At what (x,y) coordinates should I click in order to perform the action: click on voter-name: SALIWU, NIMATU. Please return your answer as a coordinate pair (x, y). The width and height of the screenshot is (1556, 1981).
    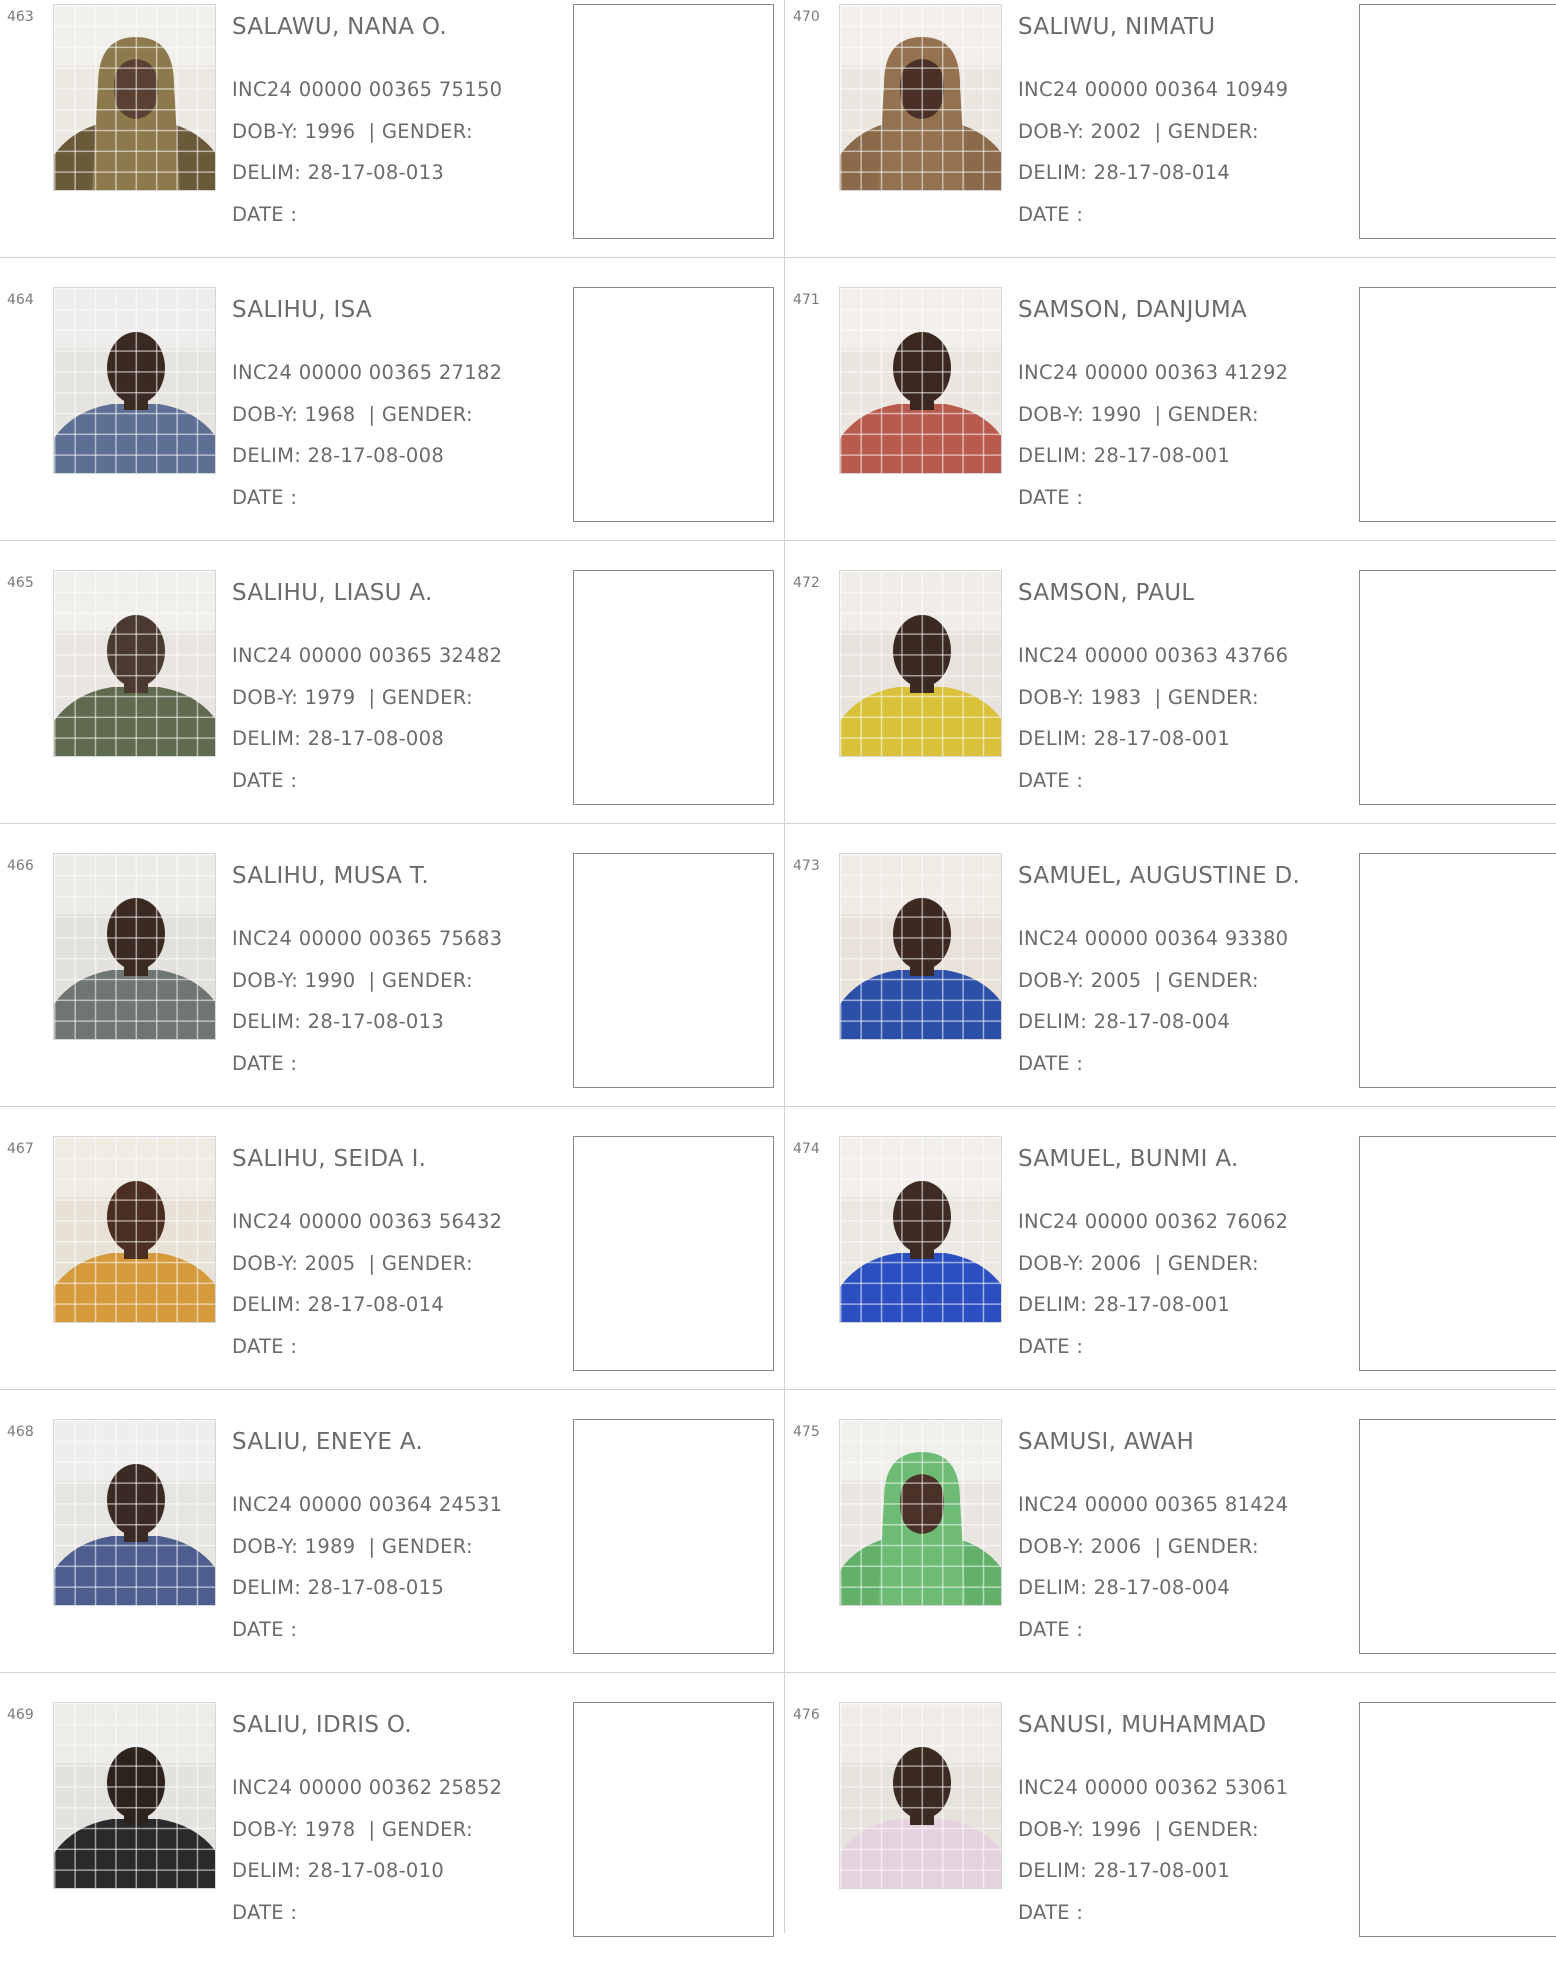
    Looking at the image, I should click on (1117, 27).